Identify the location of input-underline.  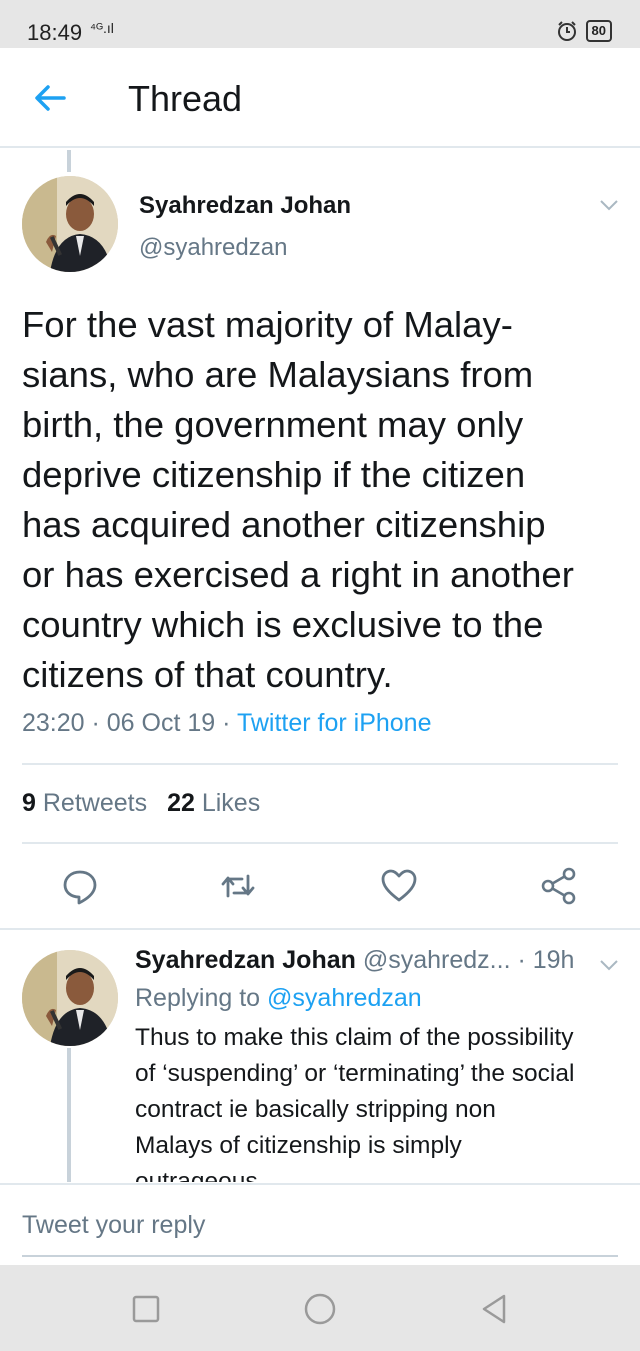
(320, 1256).